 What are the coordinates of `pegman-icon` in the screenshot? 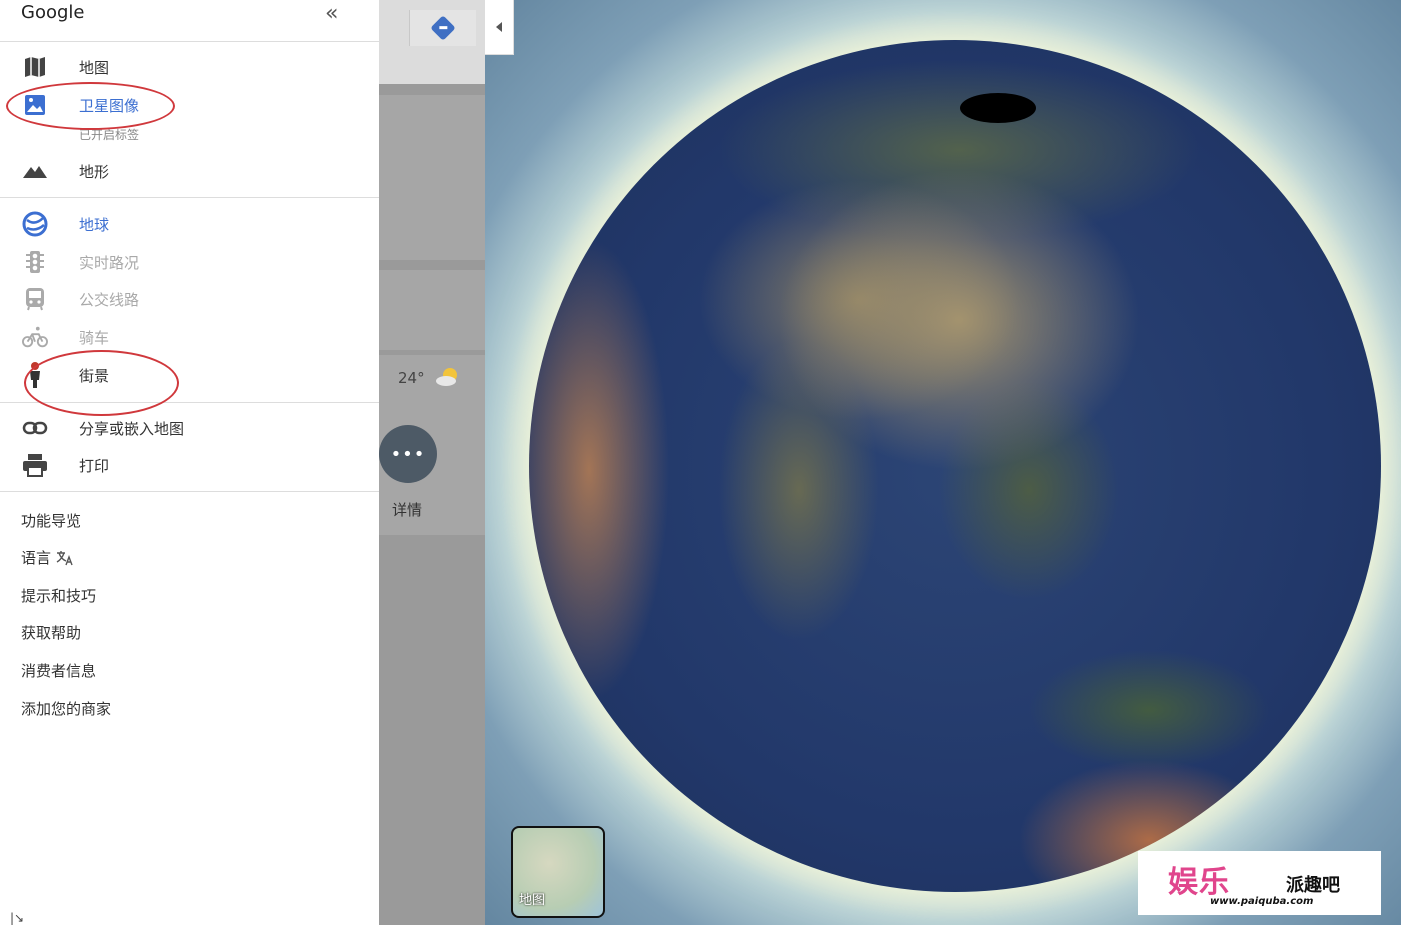 It's located at (35, 375).